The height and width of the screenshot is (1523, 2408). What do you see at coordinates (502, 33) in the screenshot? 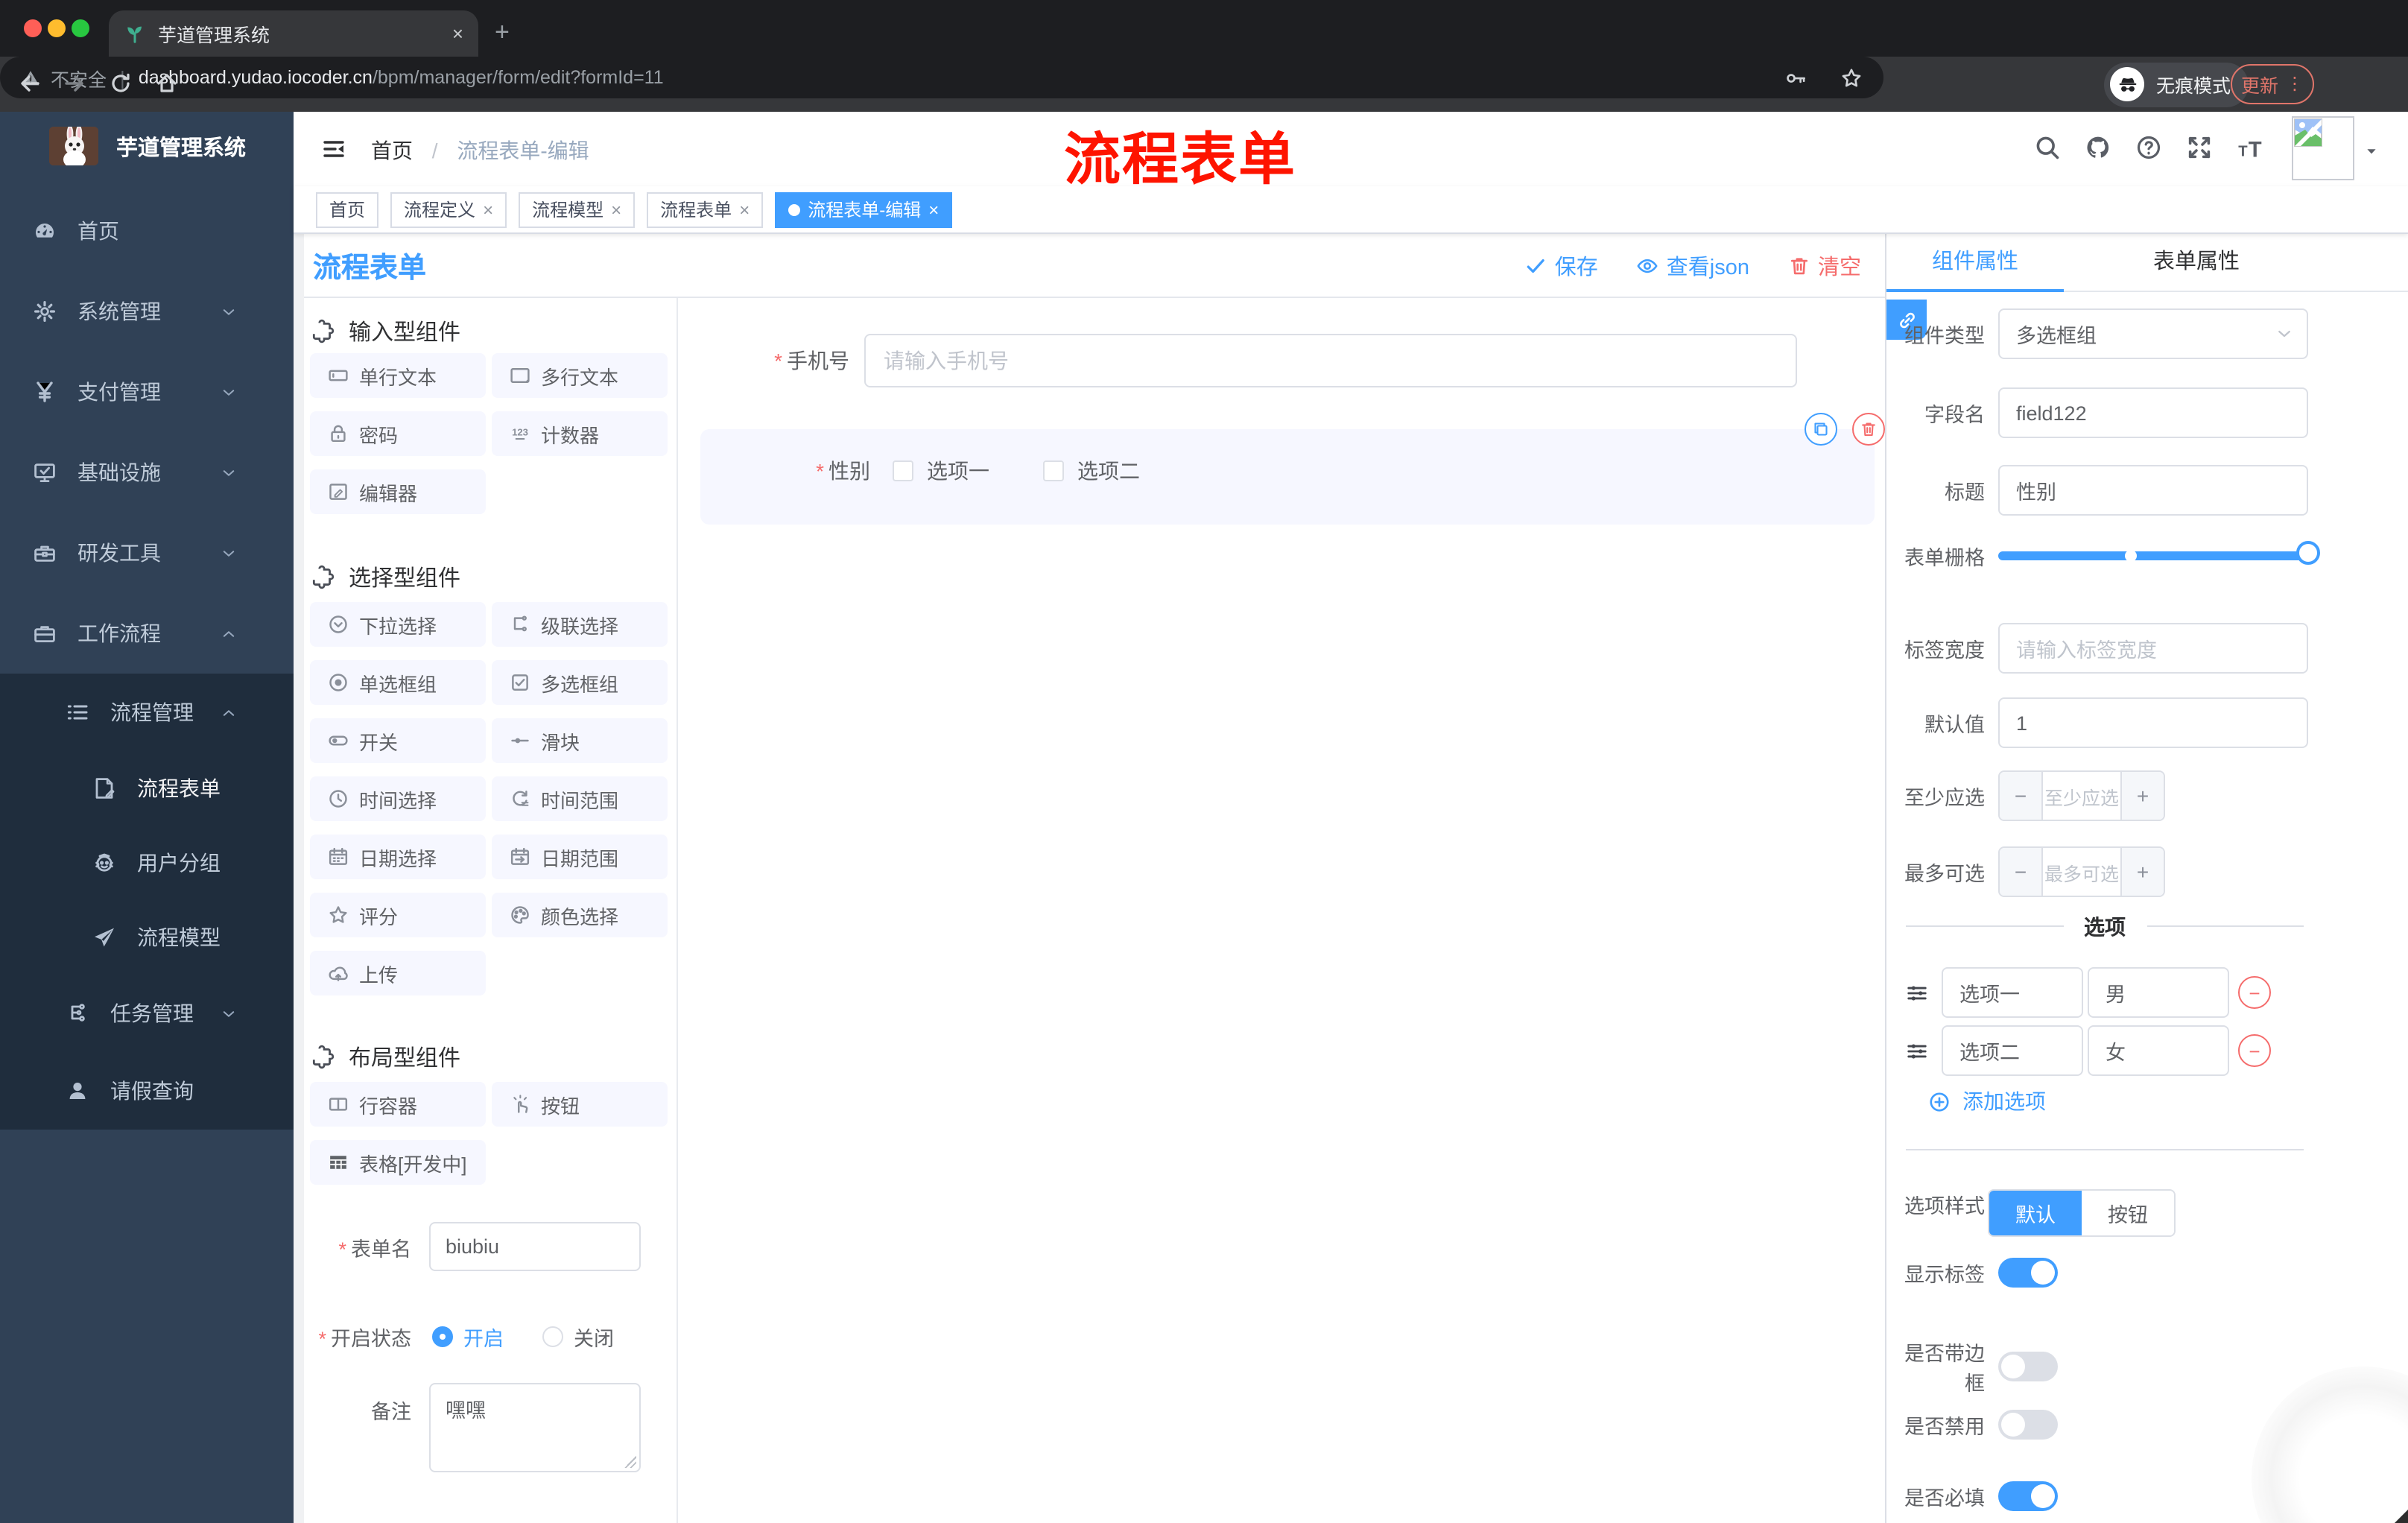
I see `new-tab-button: +` at bounding box center [502, 33].